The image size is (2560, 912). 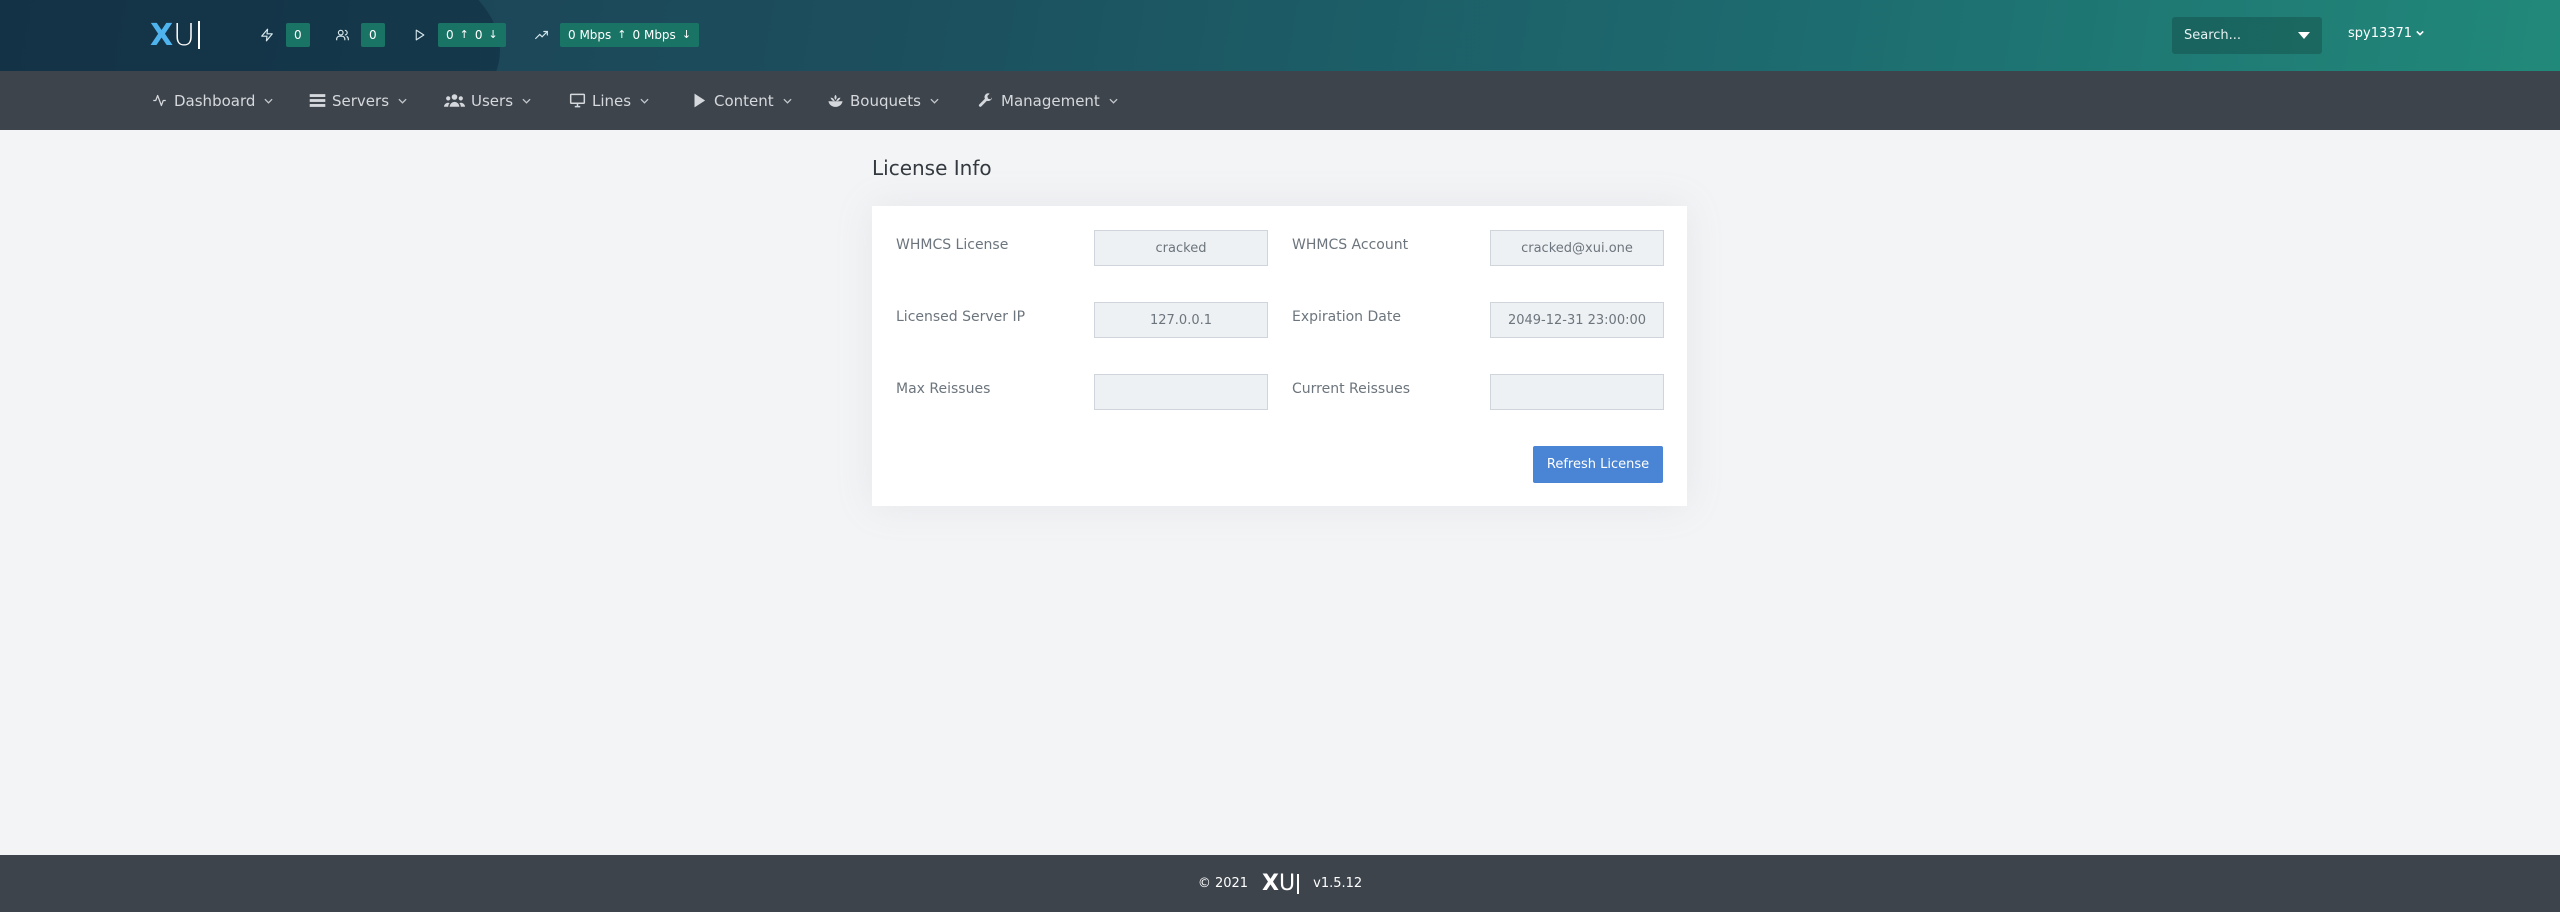 I want to click on search-box, so click(x=2247, y=35).